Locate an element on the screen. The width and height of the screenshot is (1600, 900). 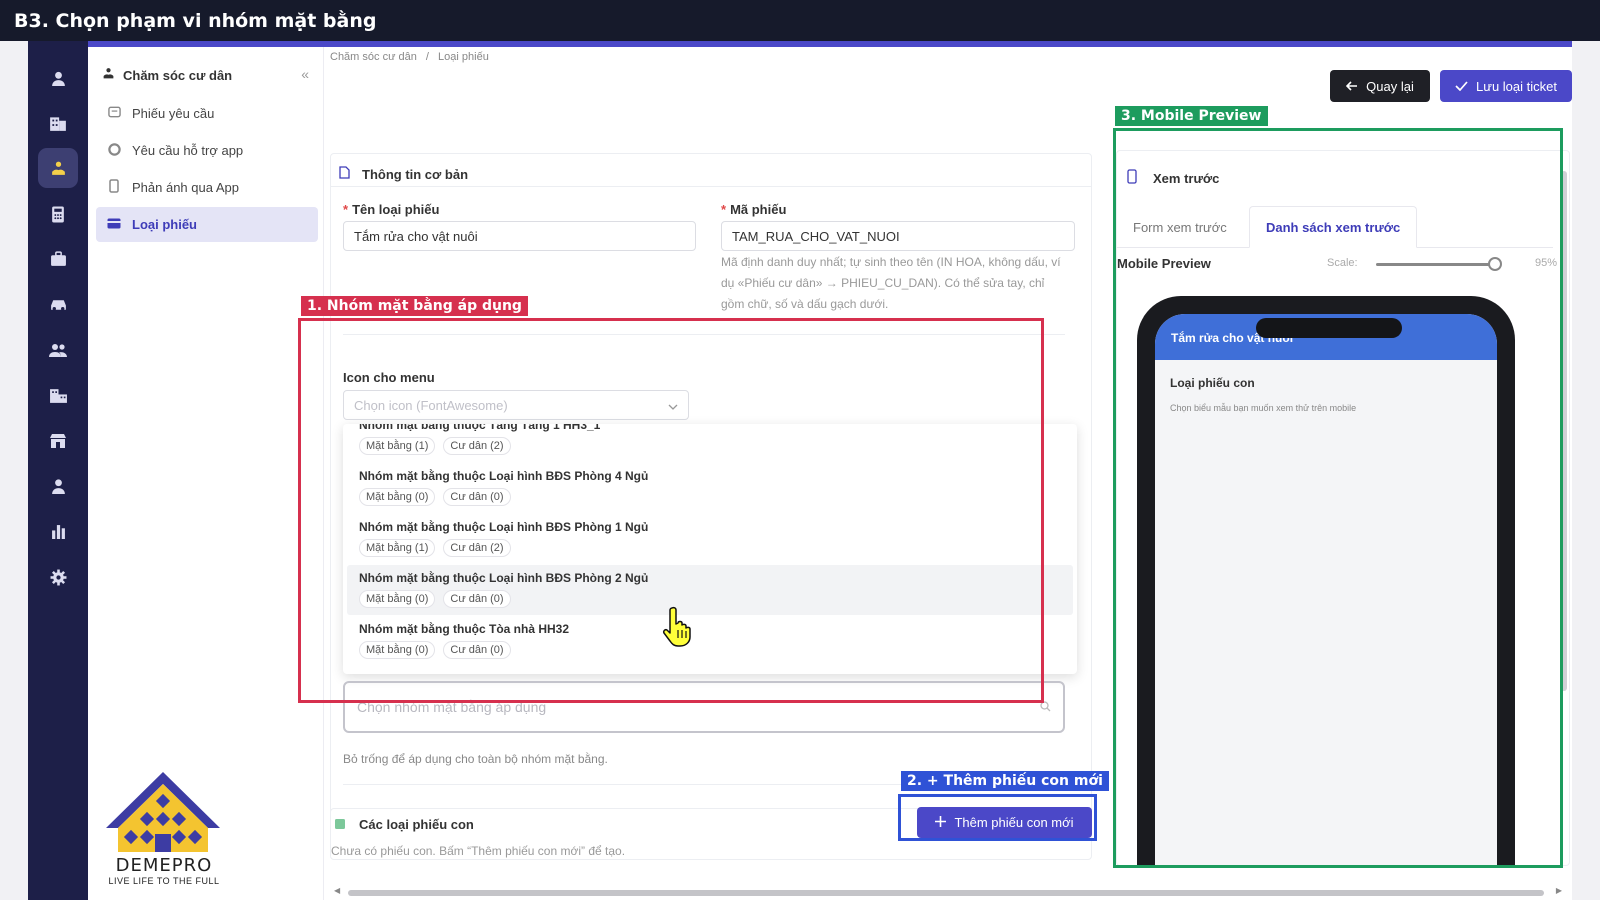
bar-chart-icon is located at coordinates (58, 531).